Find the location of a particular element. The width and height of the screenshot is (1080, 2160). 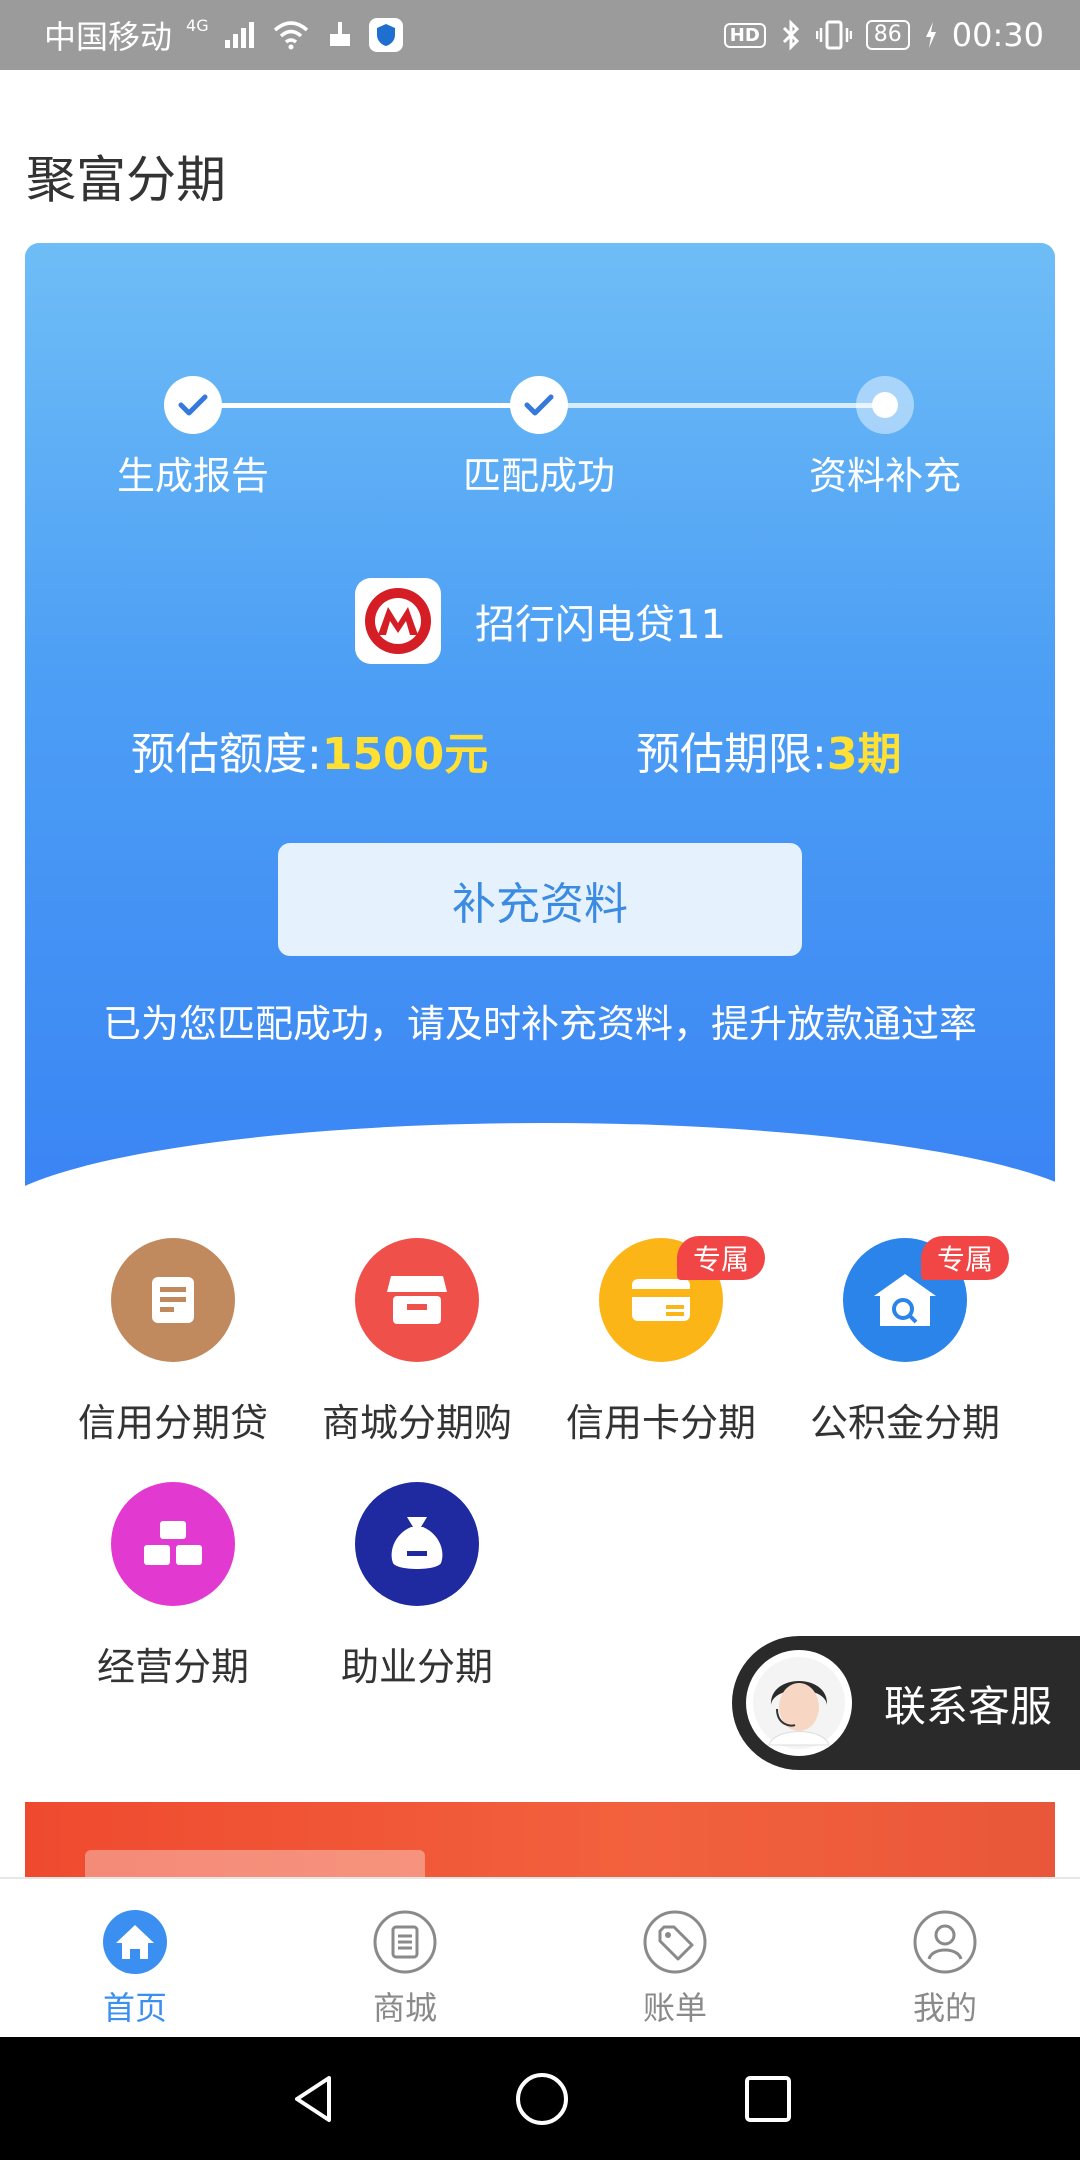

menu-credit-installment-loan: 信用分期贷 is located at coordinates (173, 1342).